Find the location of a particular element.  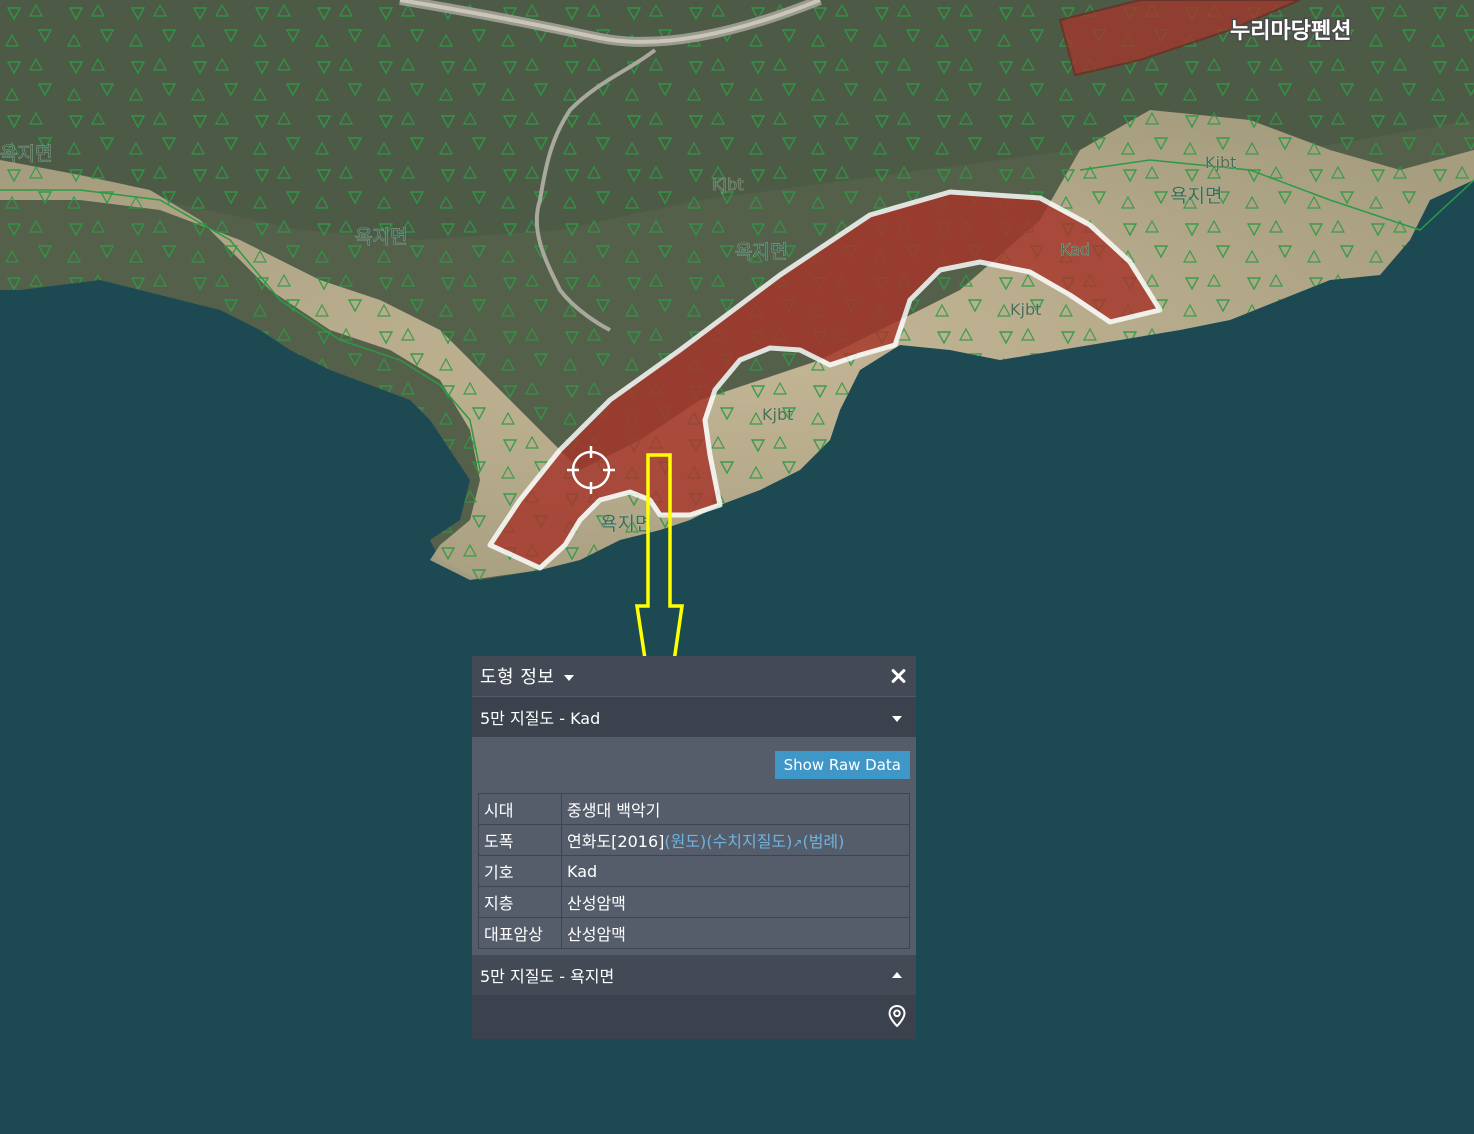

unit-label: Kad is located at coordinates (1075, 249).